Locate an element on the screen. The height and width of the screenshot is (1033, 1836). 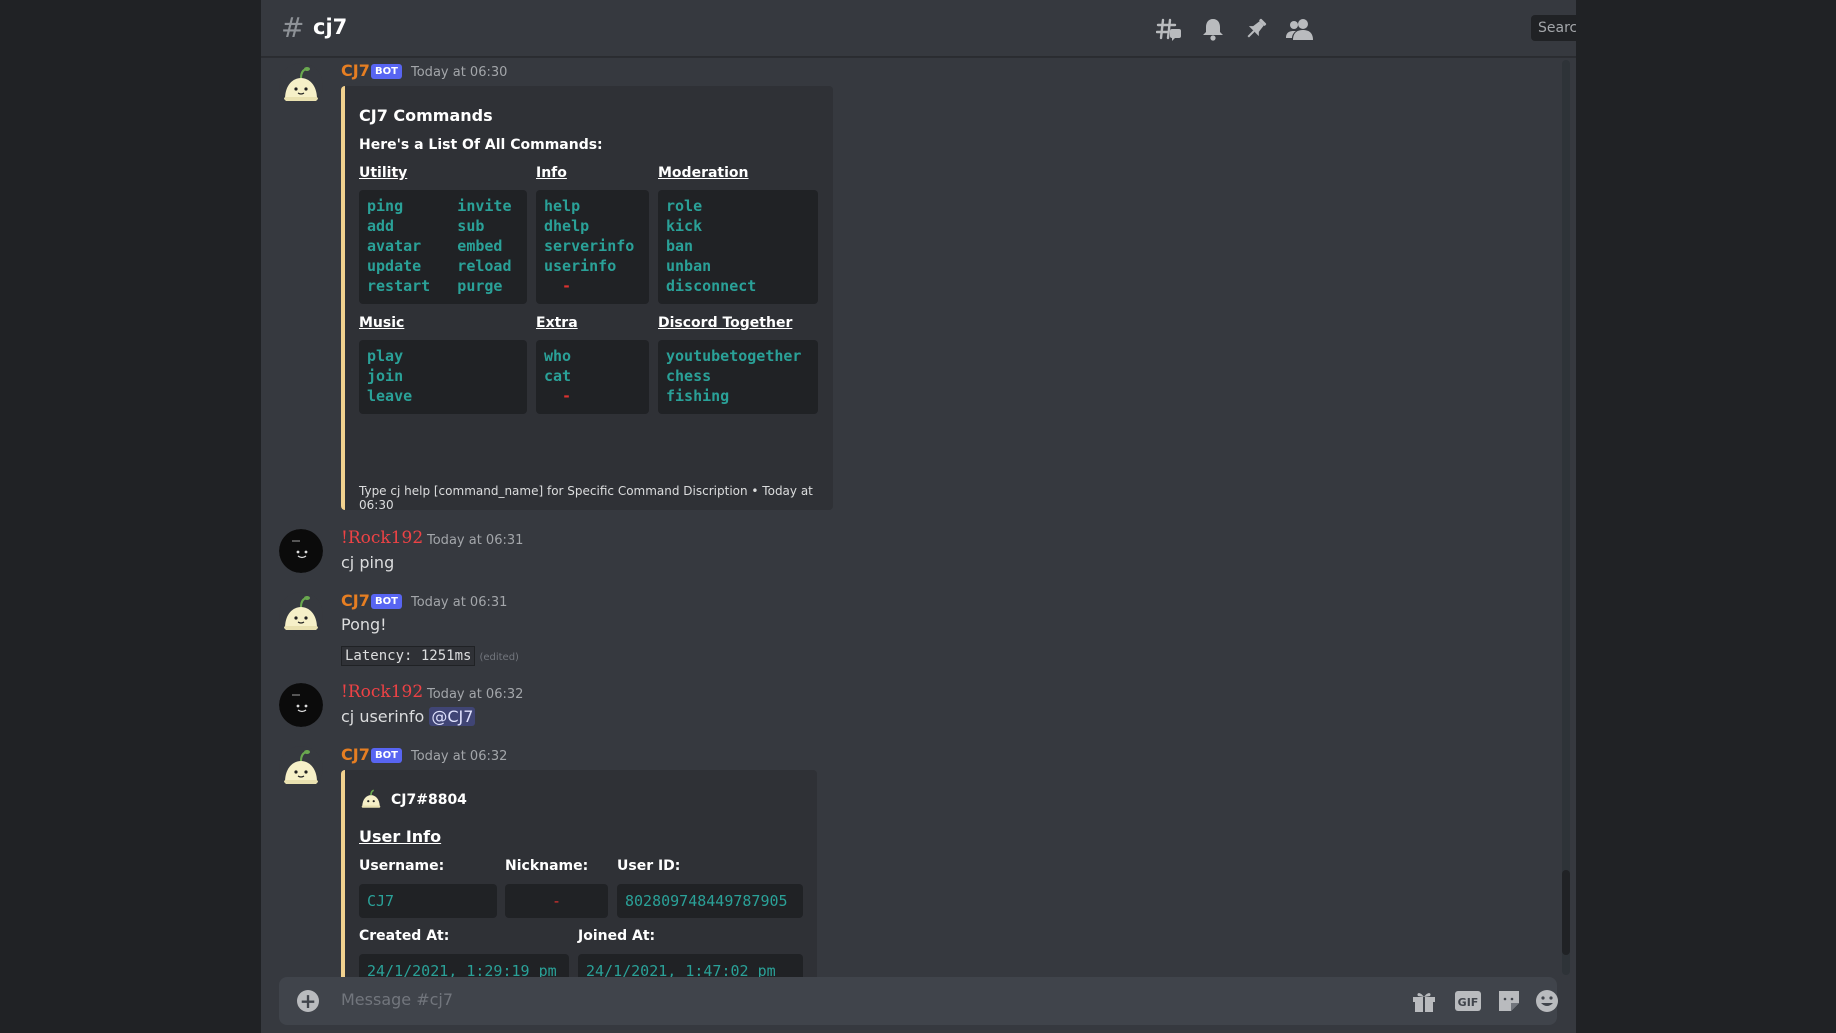
code-block-moderation: role kick ban unban disconnect is located at coordinates (738, 247).